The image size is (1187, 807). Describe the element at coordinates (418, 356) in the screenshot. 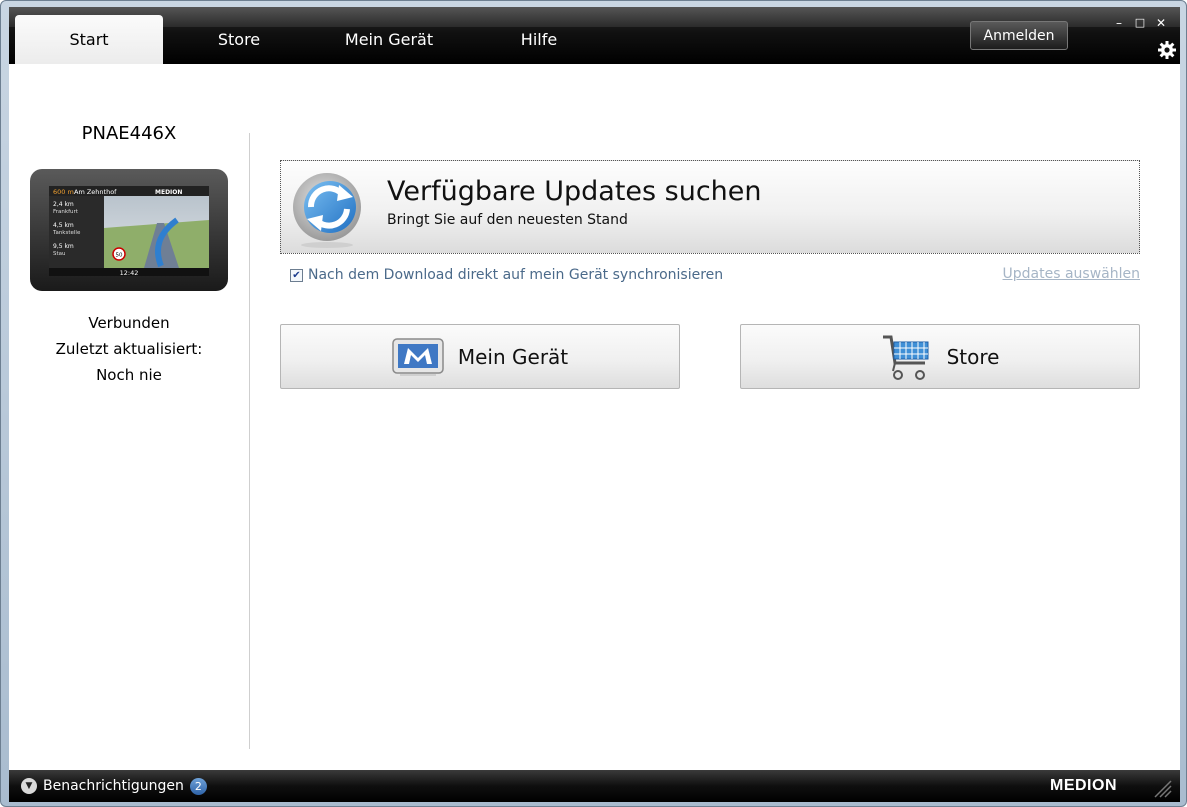

I see `device-icon` at that location.